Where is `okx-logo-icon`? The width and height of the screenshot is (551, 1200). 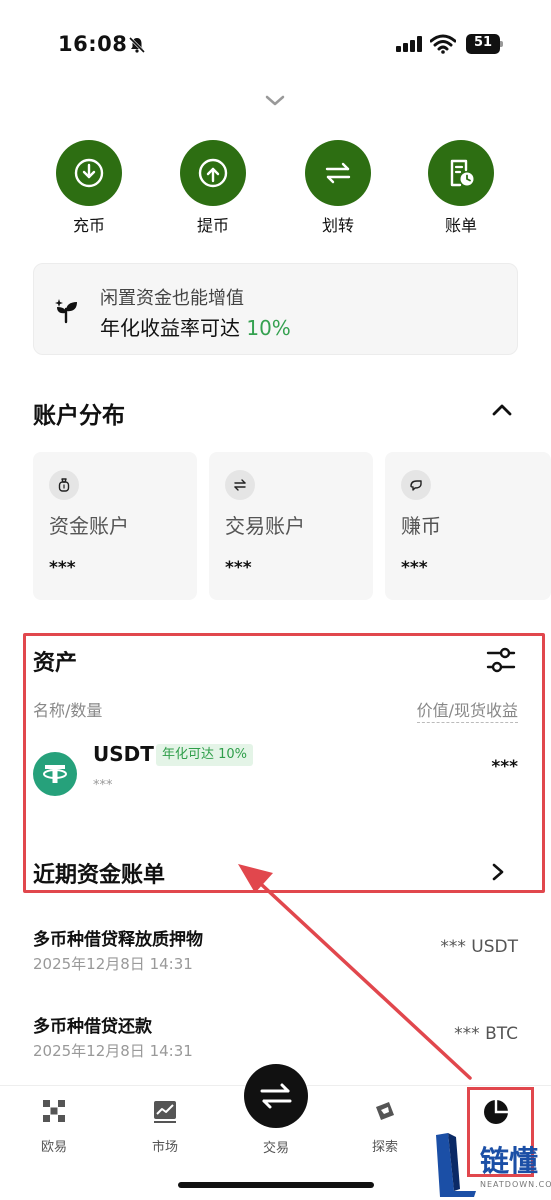 okx-logo-icon is located at coordinates (54, 1111).